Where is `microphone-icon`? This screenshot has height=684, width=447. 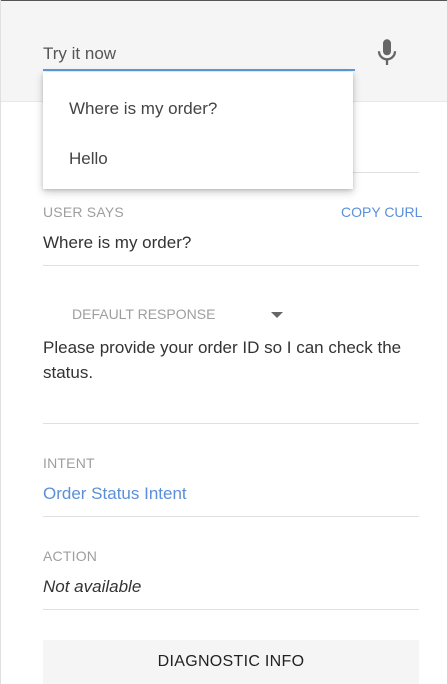
microphone-icon is located at coordinates (387, 53).